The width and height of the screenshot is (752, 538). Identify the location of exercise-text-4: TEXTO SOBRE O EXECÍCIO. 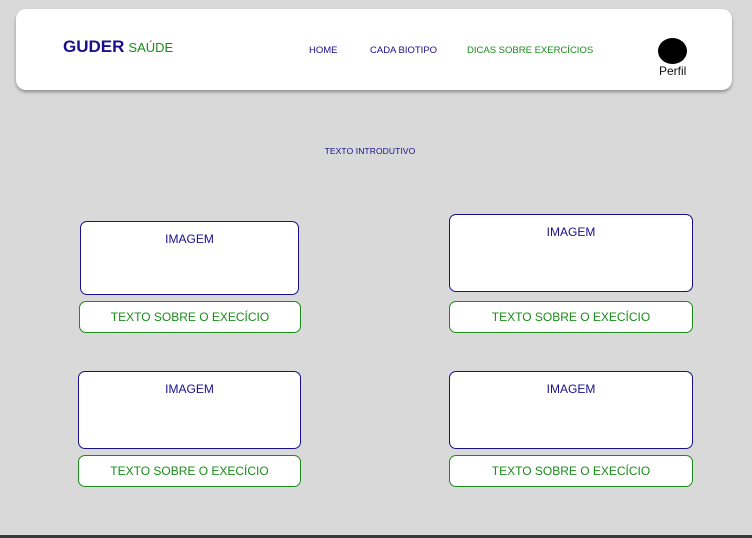
(571, 471).